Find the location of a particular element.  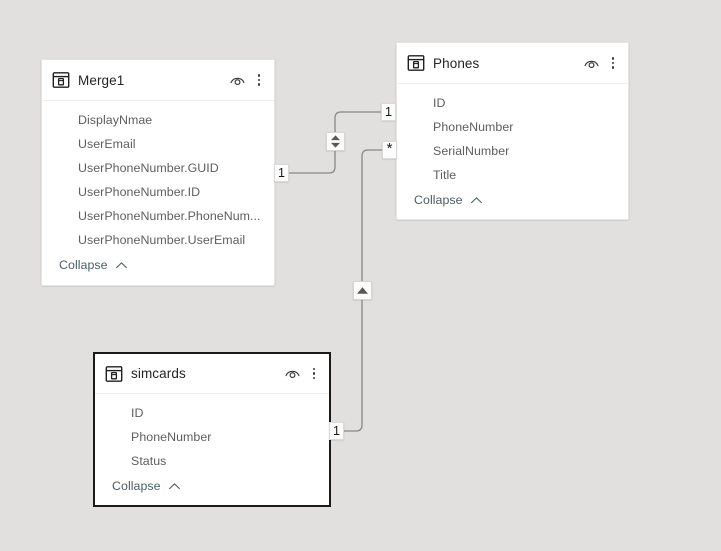

field-item: DisplayNmae is located at coordinates (158, 120).